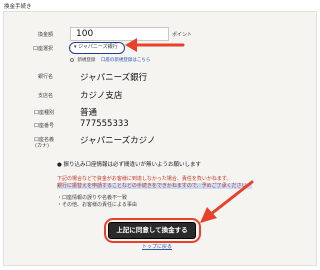  I want to click on radio-icon, so click(72, 59).